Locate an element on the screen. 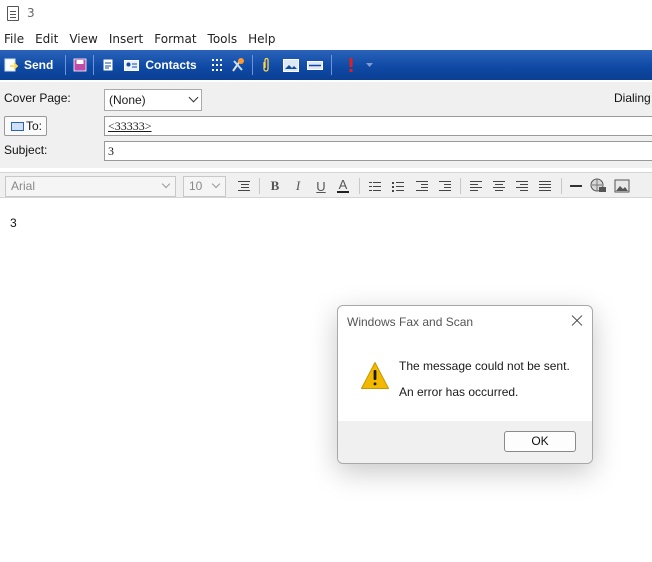  cover-page-select: (None) is located at coordinates (153, 100).